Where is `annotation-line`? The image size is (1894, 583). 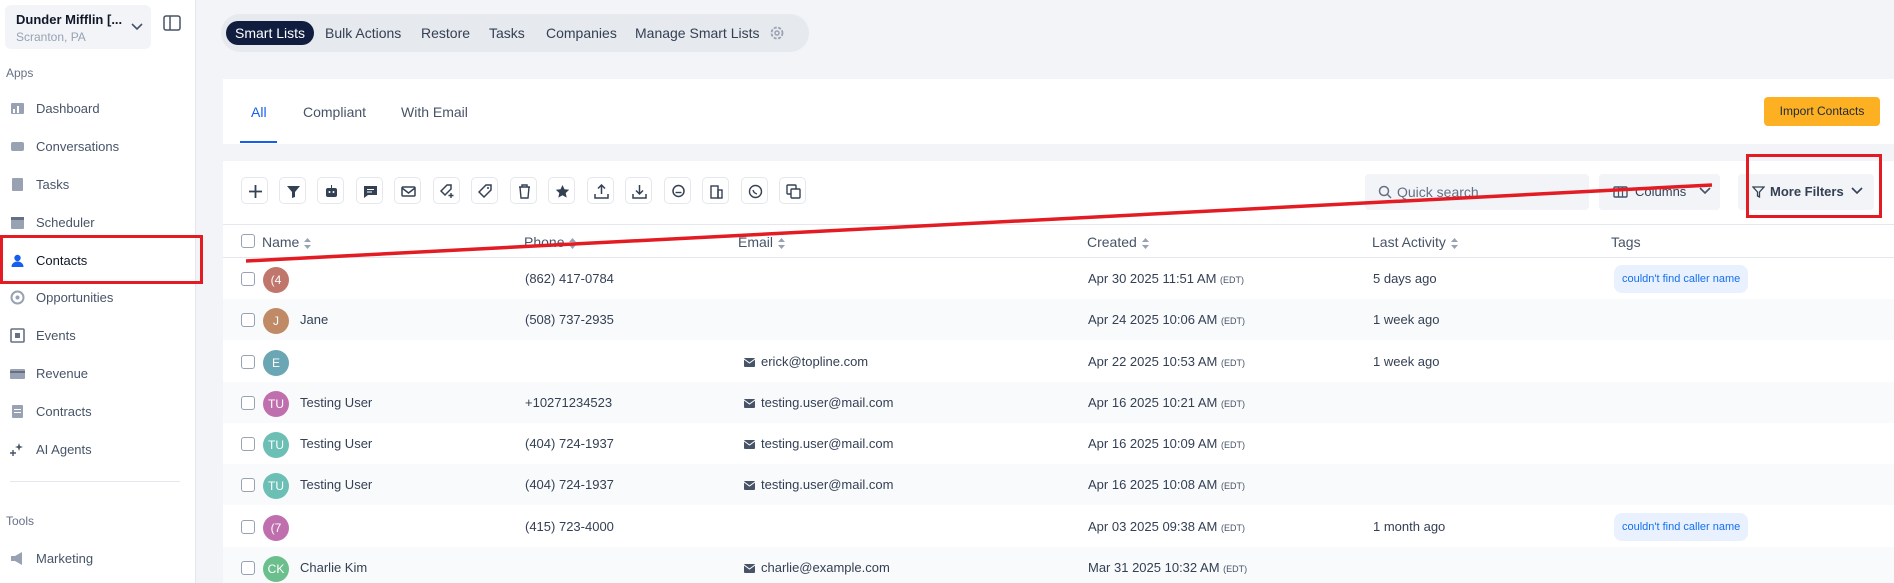
annotation-line is located at coordinates (979, 223).